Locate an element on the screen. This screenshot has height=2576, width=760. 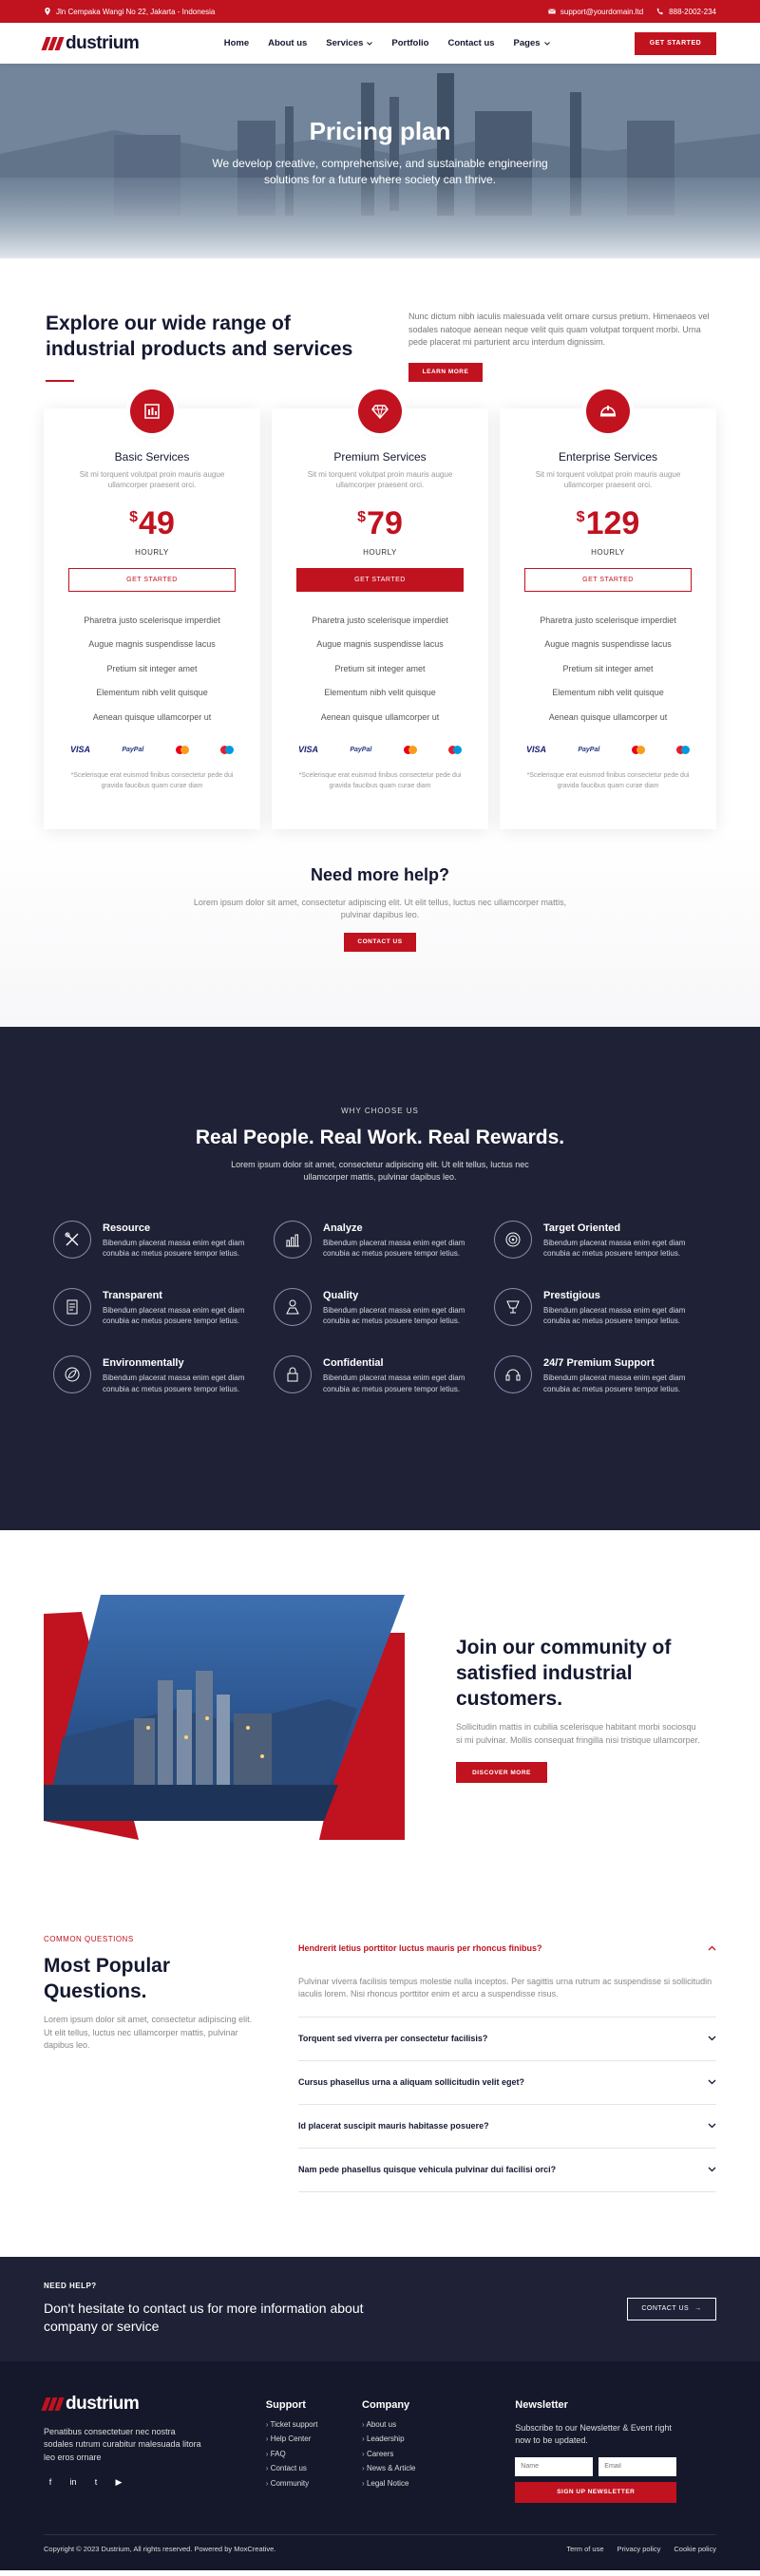
nav-get-started-button: GET STARTED is located at coordinates (675, 43).